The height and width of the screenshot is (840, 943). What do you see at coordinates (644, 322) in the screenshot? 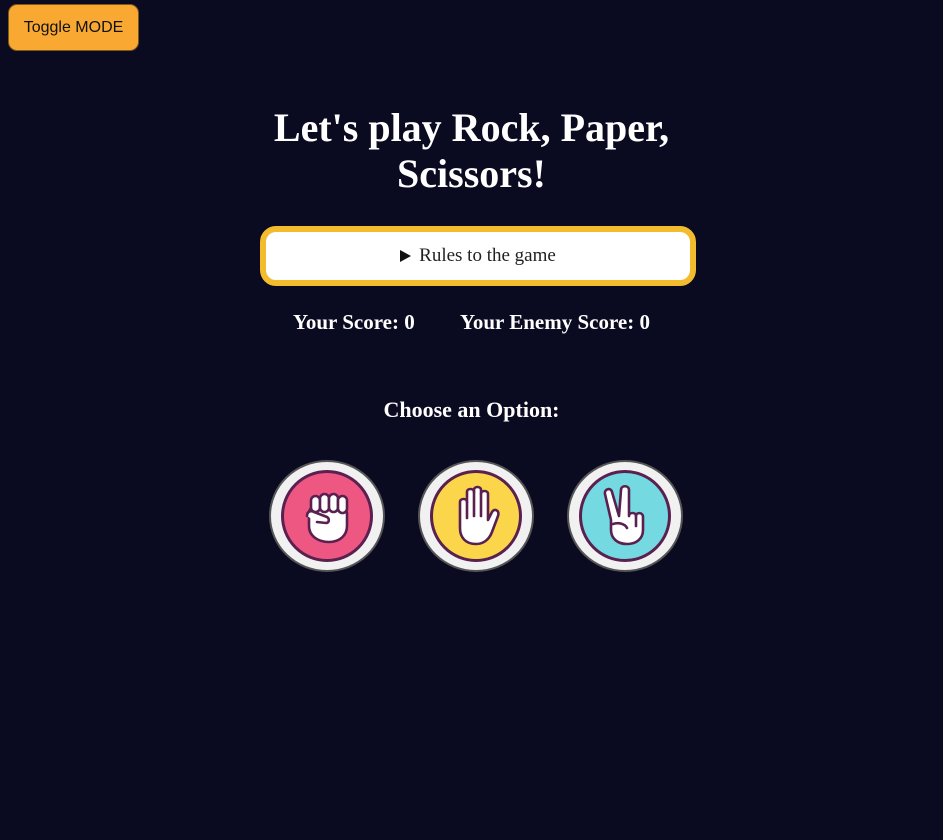
I see `enemy-score-value: 0` at bounding box center [644, 322].